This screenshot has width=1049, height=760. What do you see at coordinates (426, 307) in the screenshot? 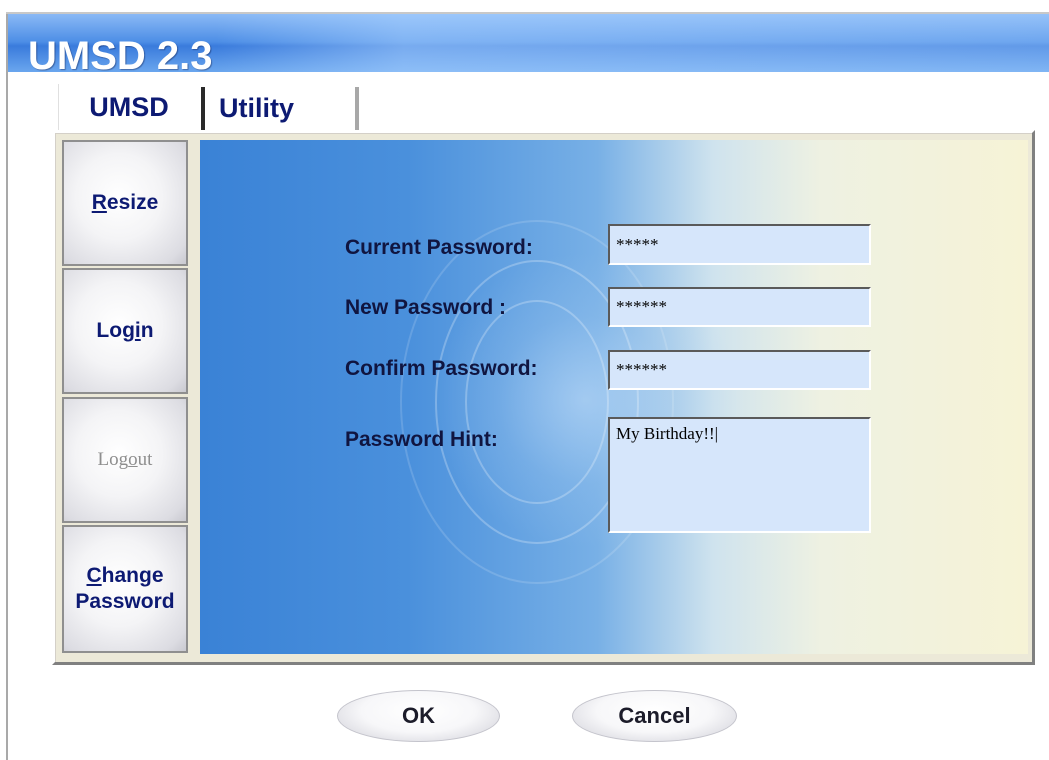
I see `new-password-label: New Password :` at bounding box center [426, 307].